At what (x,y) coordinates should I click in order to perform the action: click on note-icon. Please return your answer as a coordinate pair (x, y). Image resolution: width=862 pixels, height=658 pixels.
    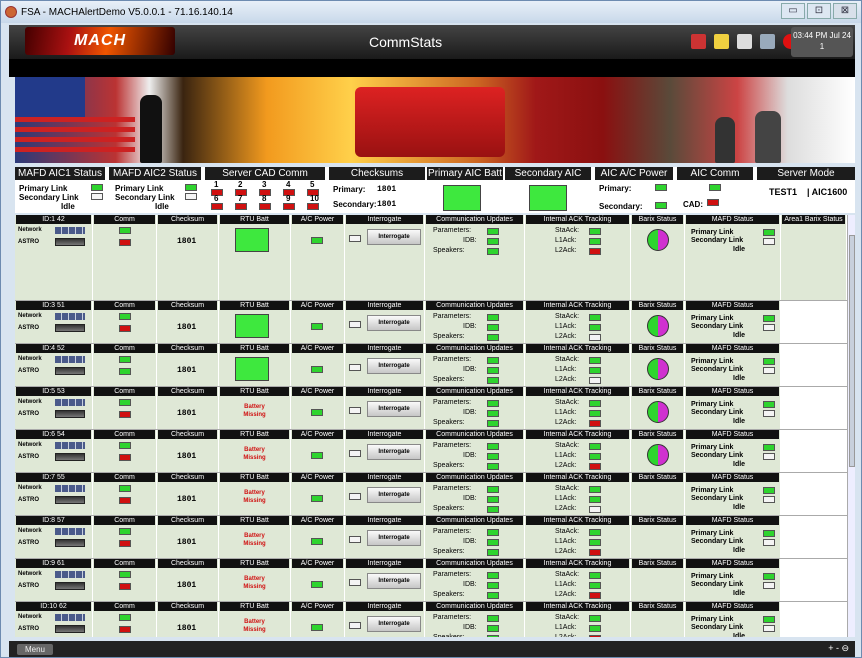
    Looking at the image, I should click on (721, 41).